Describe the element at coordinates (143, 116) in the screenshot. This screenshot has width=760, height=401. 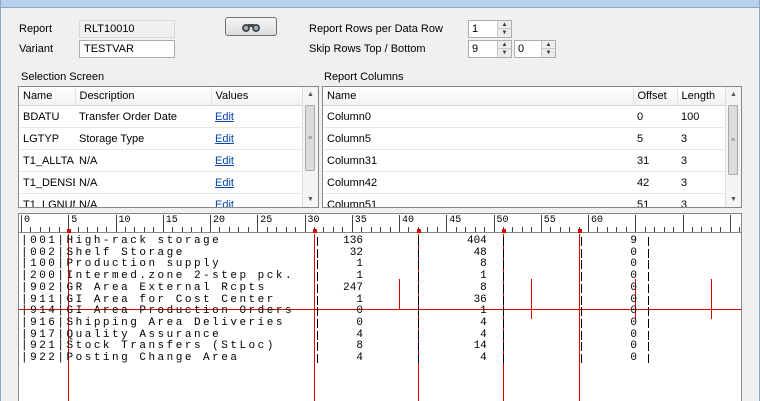
I see `cell-description: Transfer Order Date` at that location.